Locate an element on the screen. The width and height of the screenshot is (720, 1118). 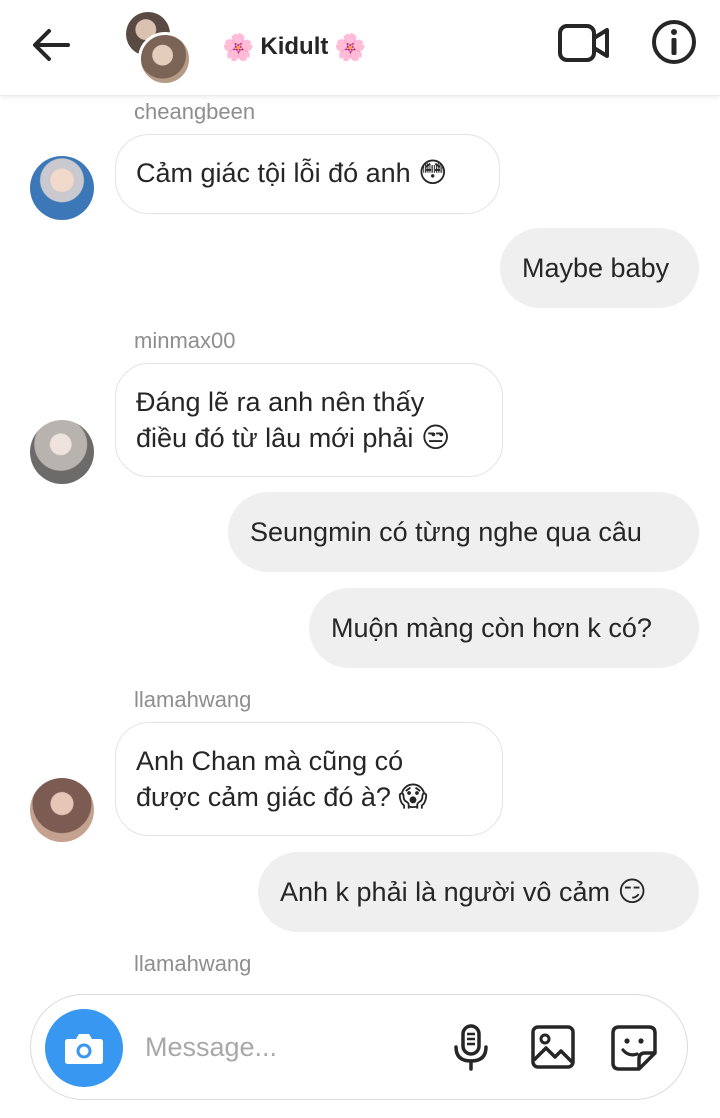
message-composer is located at coordinates (359, 1047).